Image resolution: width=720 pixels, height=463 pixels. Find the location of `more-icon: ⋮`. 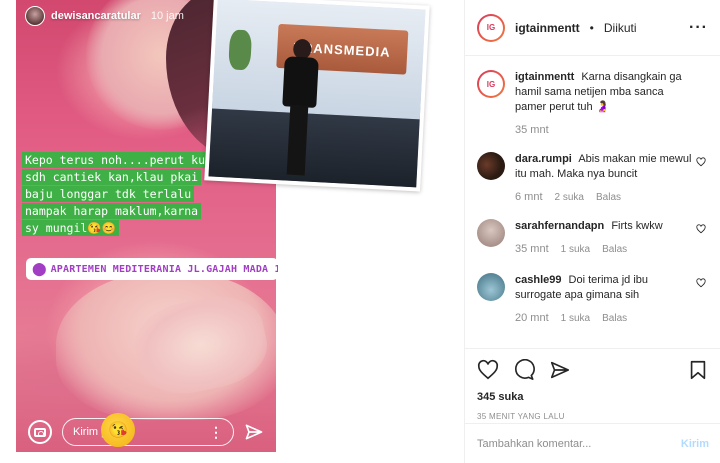

more-icon: ⋮ is located at coordinates (216, 432).